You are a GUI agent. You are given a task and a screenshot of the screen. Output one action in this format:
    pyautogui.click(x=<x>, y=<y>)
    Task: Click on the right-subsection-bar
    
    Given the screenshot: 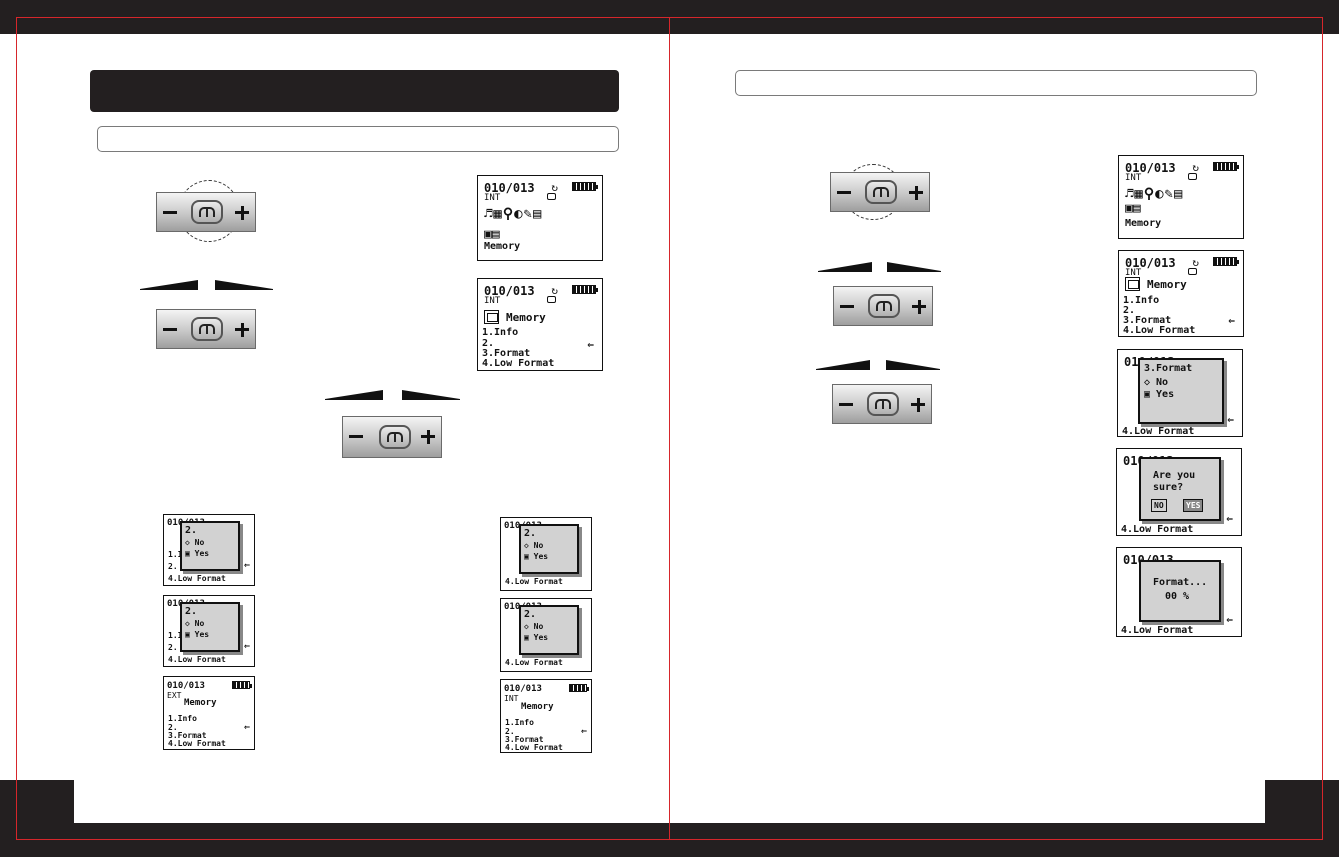 What is the action you would take?
    pyautogui.click(x=996, y=83)
    